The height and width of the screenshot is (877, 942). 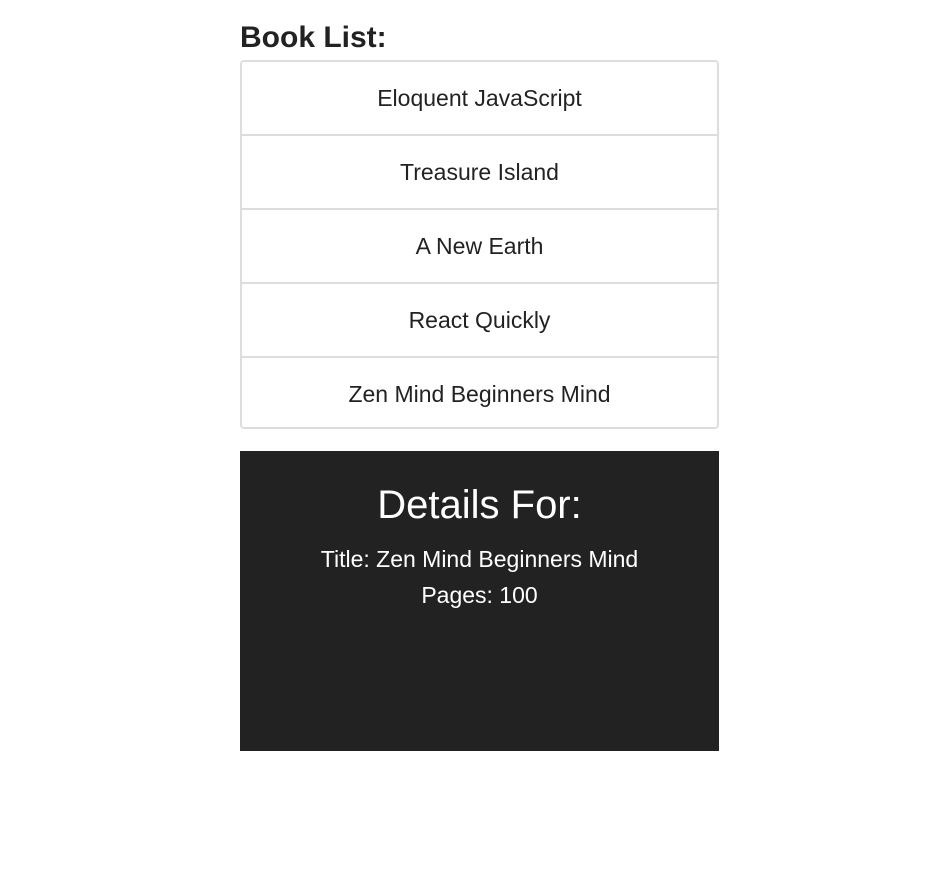 What do you see at coordinates (479, 99) in the screenshot?
I see `list-item: Eloquent JavaScript` at bounding box center [479, 99].